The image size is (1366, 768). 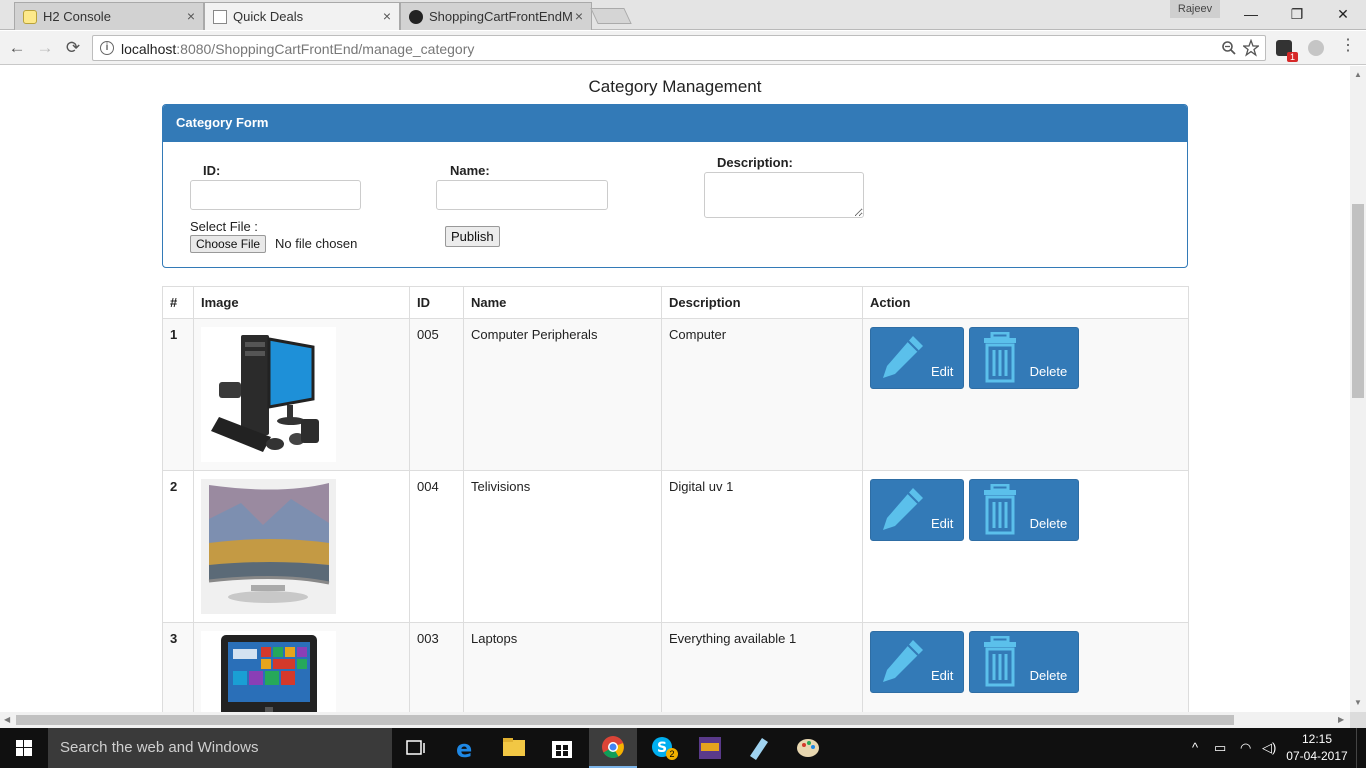 I want to click on row-number: 1, so click(x=178, y=394).